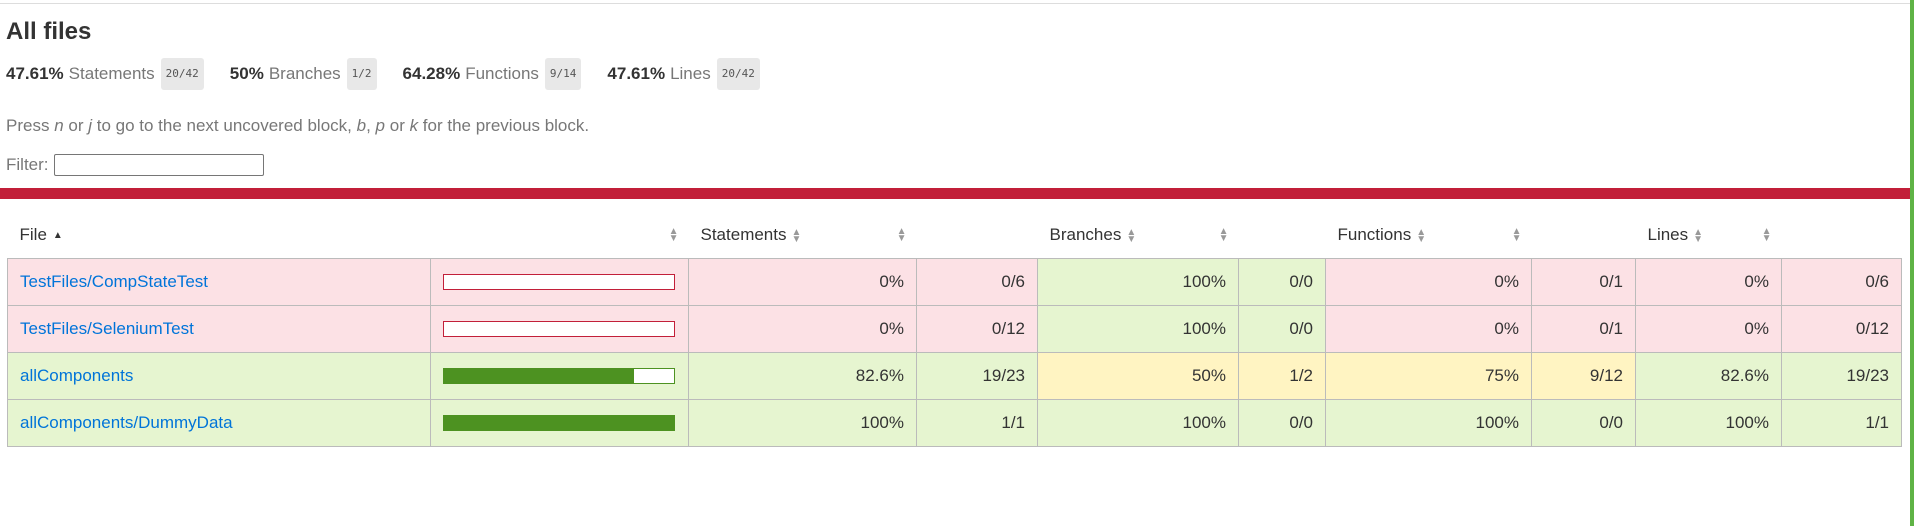  Describe the element at coordinates (361, 74) in the screenshot. I see `summary-branches-fraction: 1/2` at that location.